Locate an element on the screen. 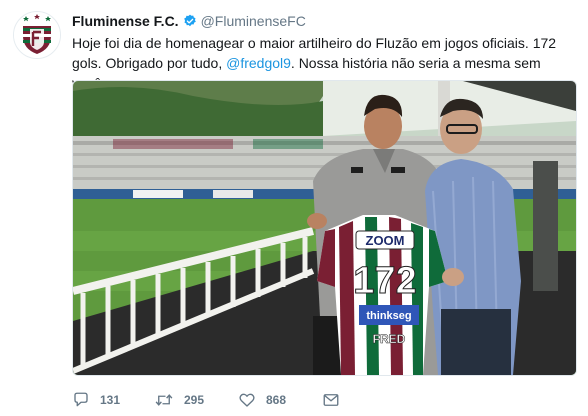 The image size is (588, 416). like-count: 868 is located at coordinates (276, 400).